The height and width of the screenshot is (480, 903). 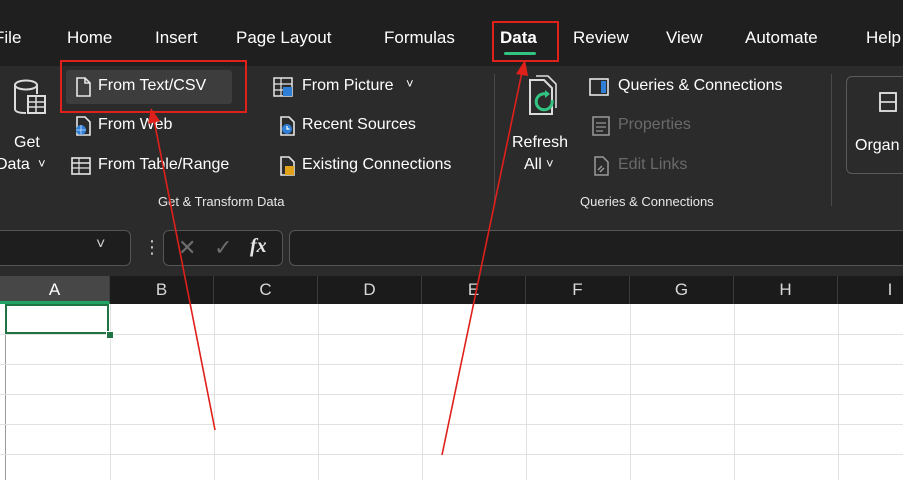 What do you see at coordinates (370, 290) in the screenshot?
I see `column-header-d: D` at bounding box center [370, 290].